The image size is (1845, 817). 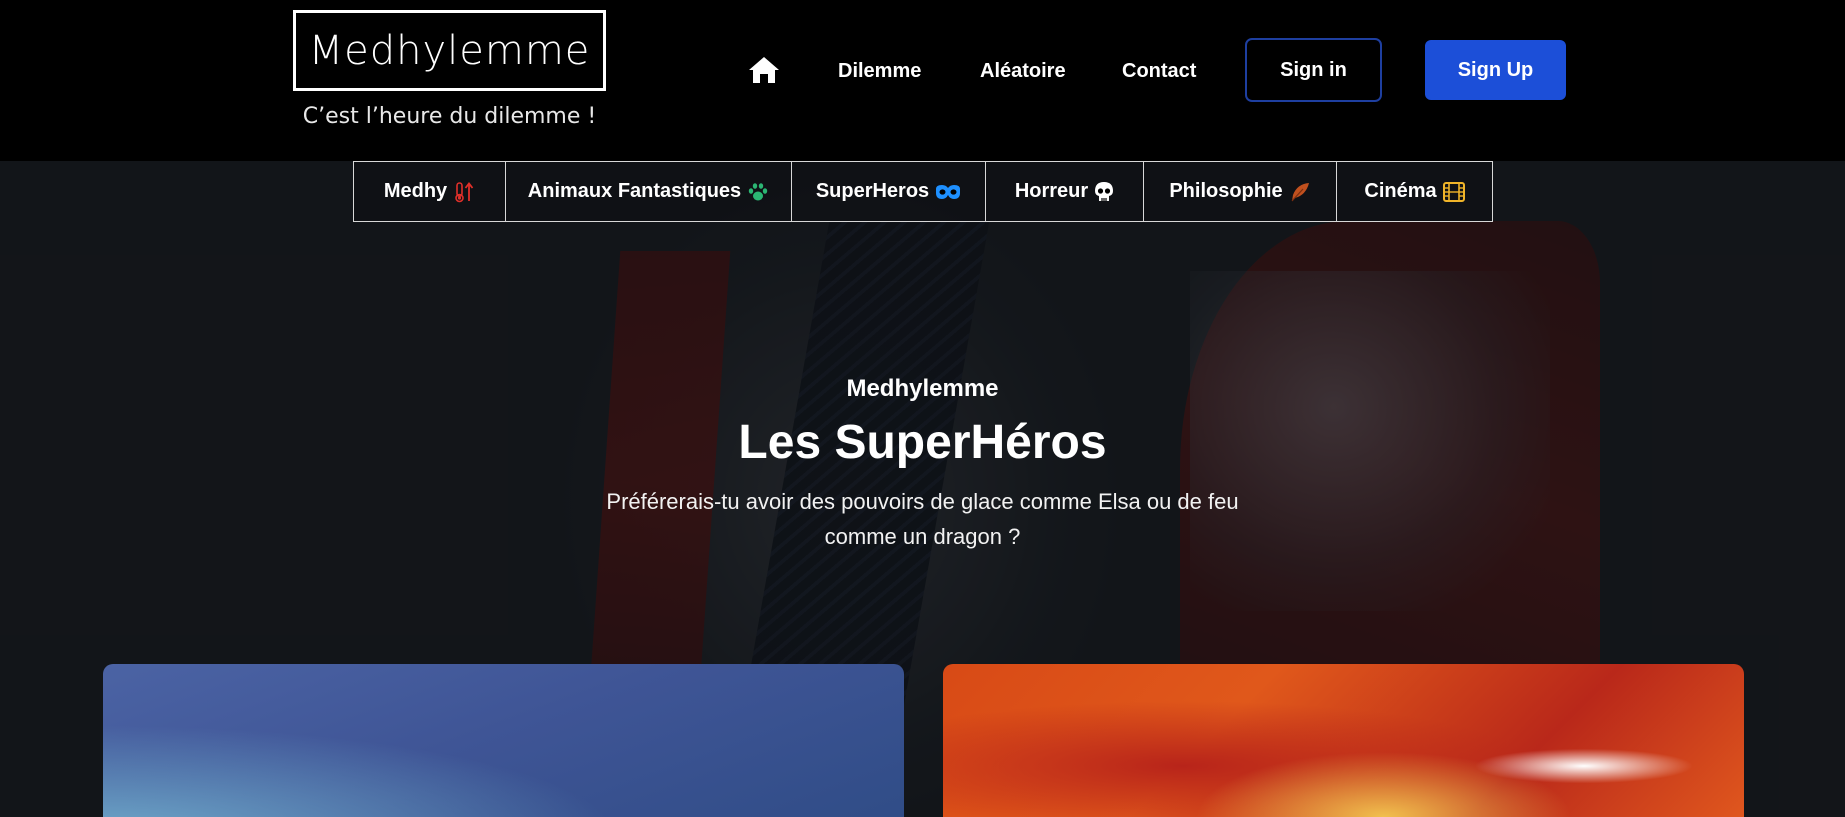 I want to click on thermometer-arrows-icon, so click(x=464, y=192).